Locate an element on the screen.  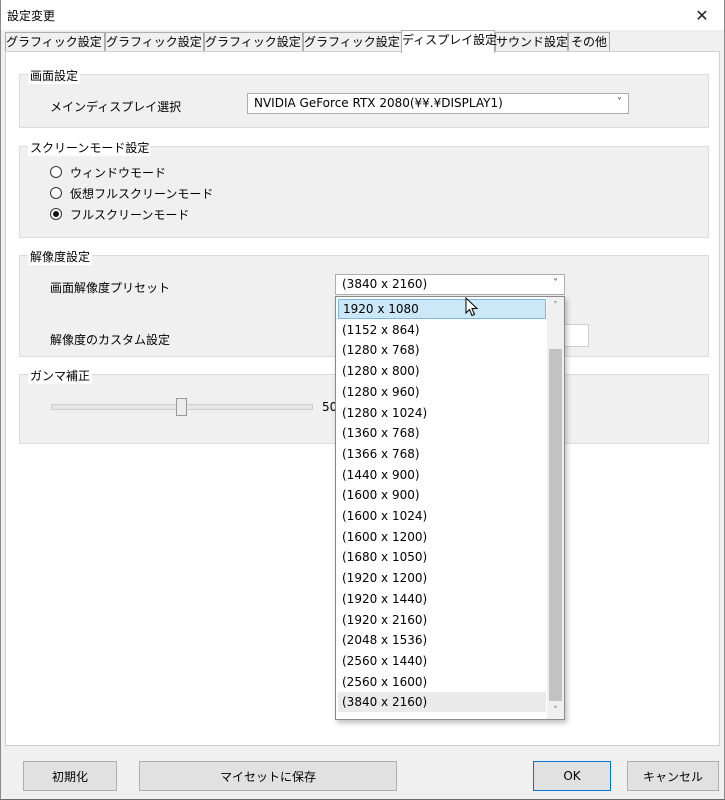
resolution-option: (1440 x 900) is located at coordinates (442, 475).